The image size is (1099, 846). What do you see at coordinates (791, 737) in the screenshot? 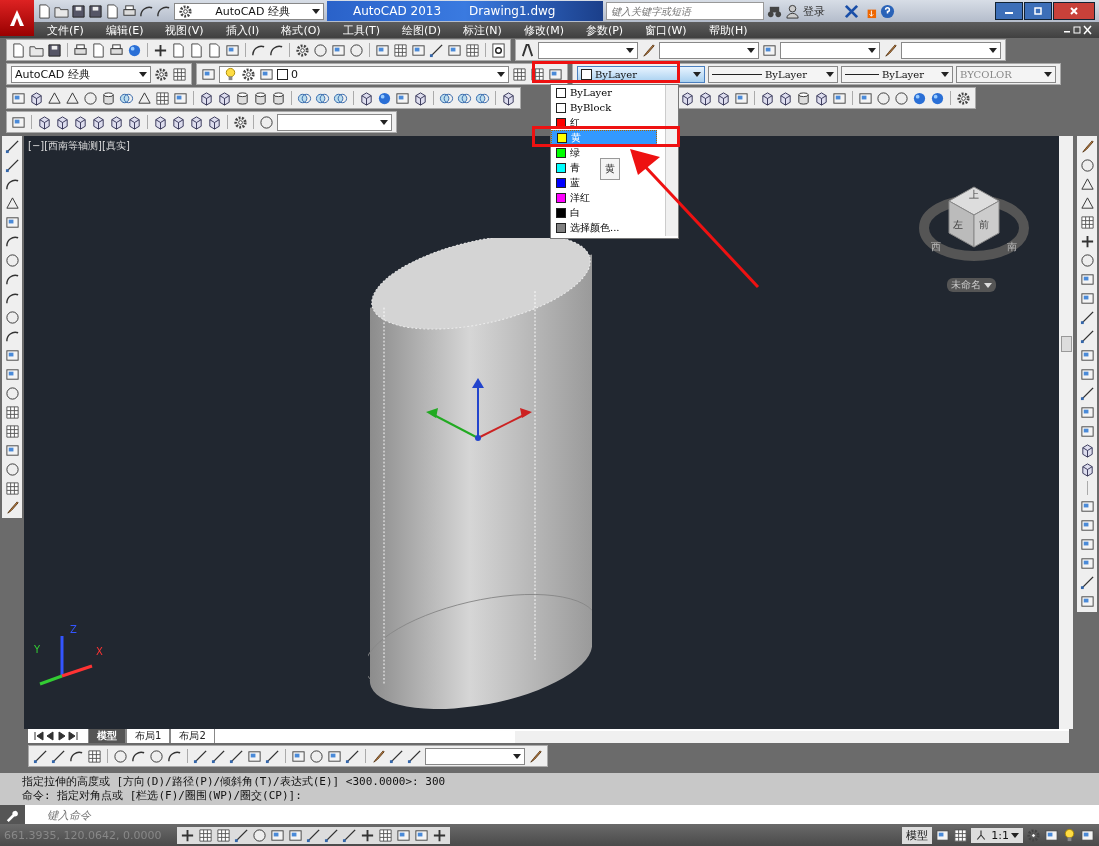
I see `horizontal-scrollbar` at bounding box center [791, 737].